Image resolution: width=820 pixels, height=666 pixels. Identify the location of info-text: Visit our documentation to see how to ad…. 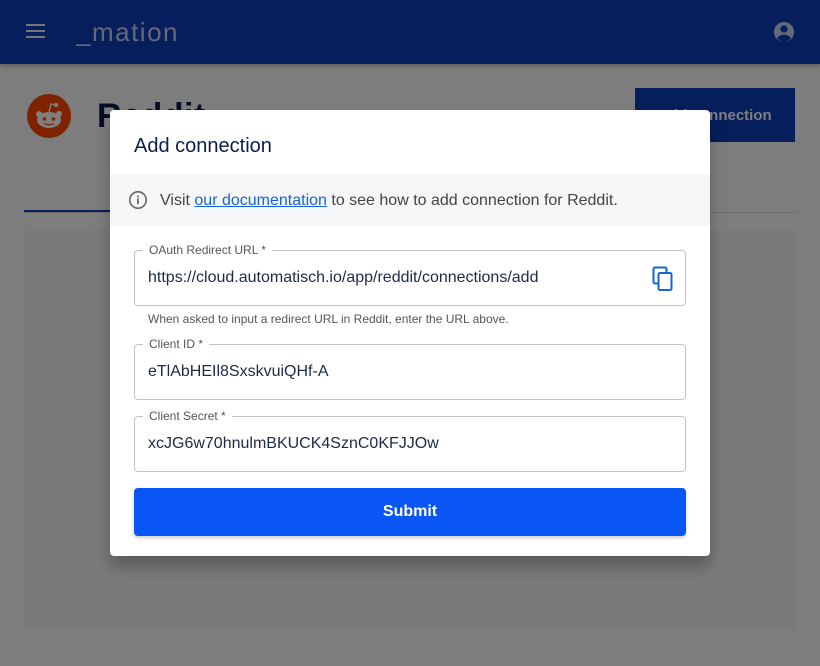
(389, 201).